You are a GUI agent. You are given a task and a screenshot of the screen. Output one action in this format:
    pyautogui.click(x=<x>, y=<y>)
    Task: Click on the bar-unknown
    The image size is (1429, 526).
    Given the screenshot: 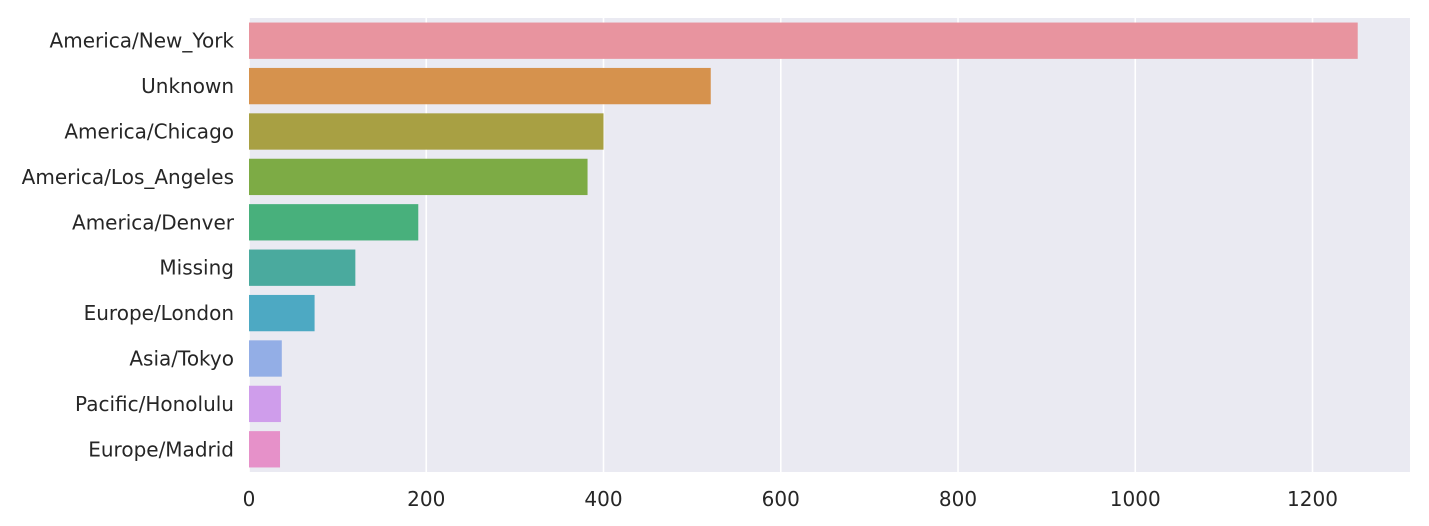 What is the action you would take?
    pyautogui.click(x=480, y=86)
    